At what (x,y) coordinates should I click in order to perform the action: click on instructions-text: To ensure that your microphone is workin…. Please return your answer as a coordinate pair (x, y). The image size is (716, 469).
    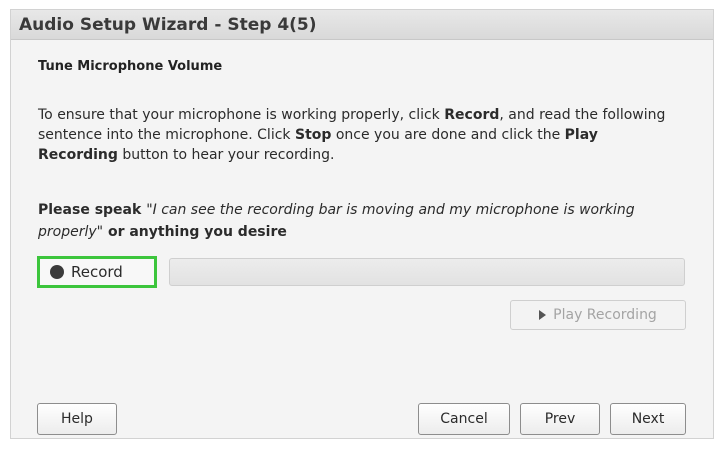
    Looking at the image, I should click on (352, 135).